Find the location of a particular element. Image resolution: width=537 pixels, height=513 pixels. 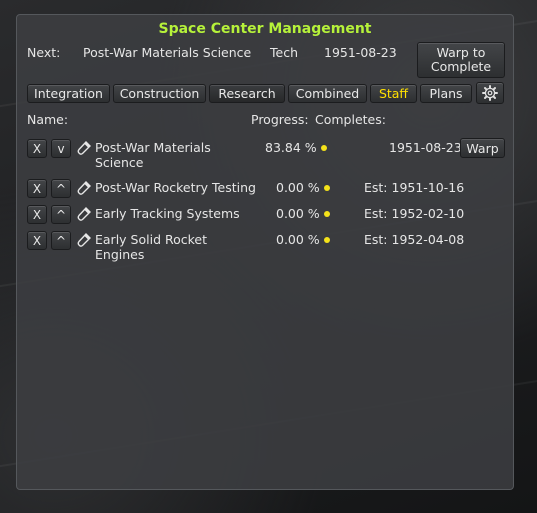

window-title: Space Center Management is located at coordinates (265, 29).